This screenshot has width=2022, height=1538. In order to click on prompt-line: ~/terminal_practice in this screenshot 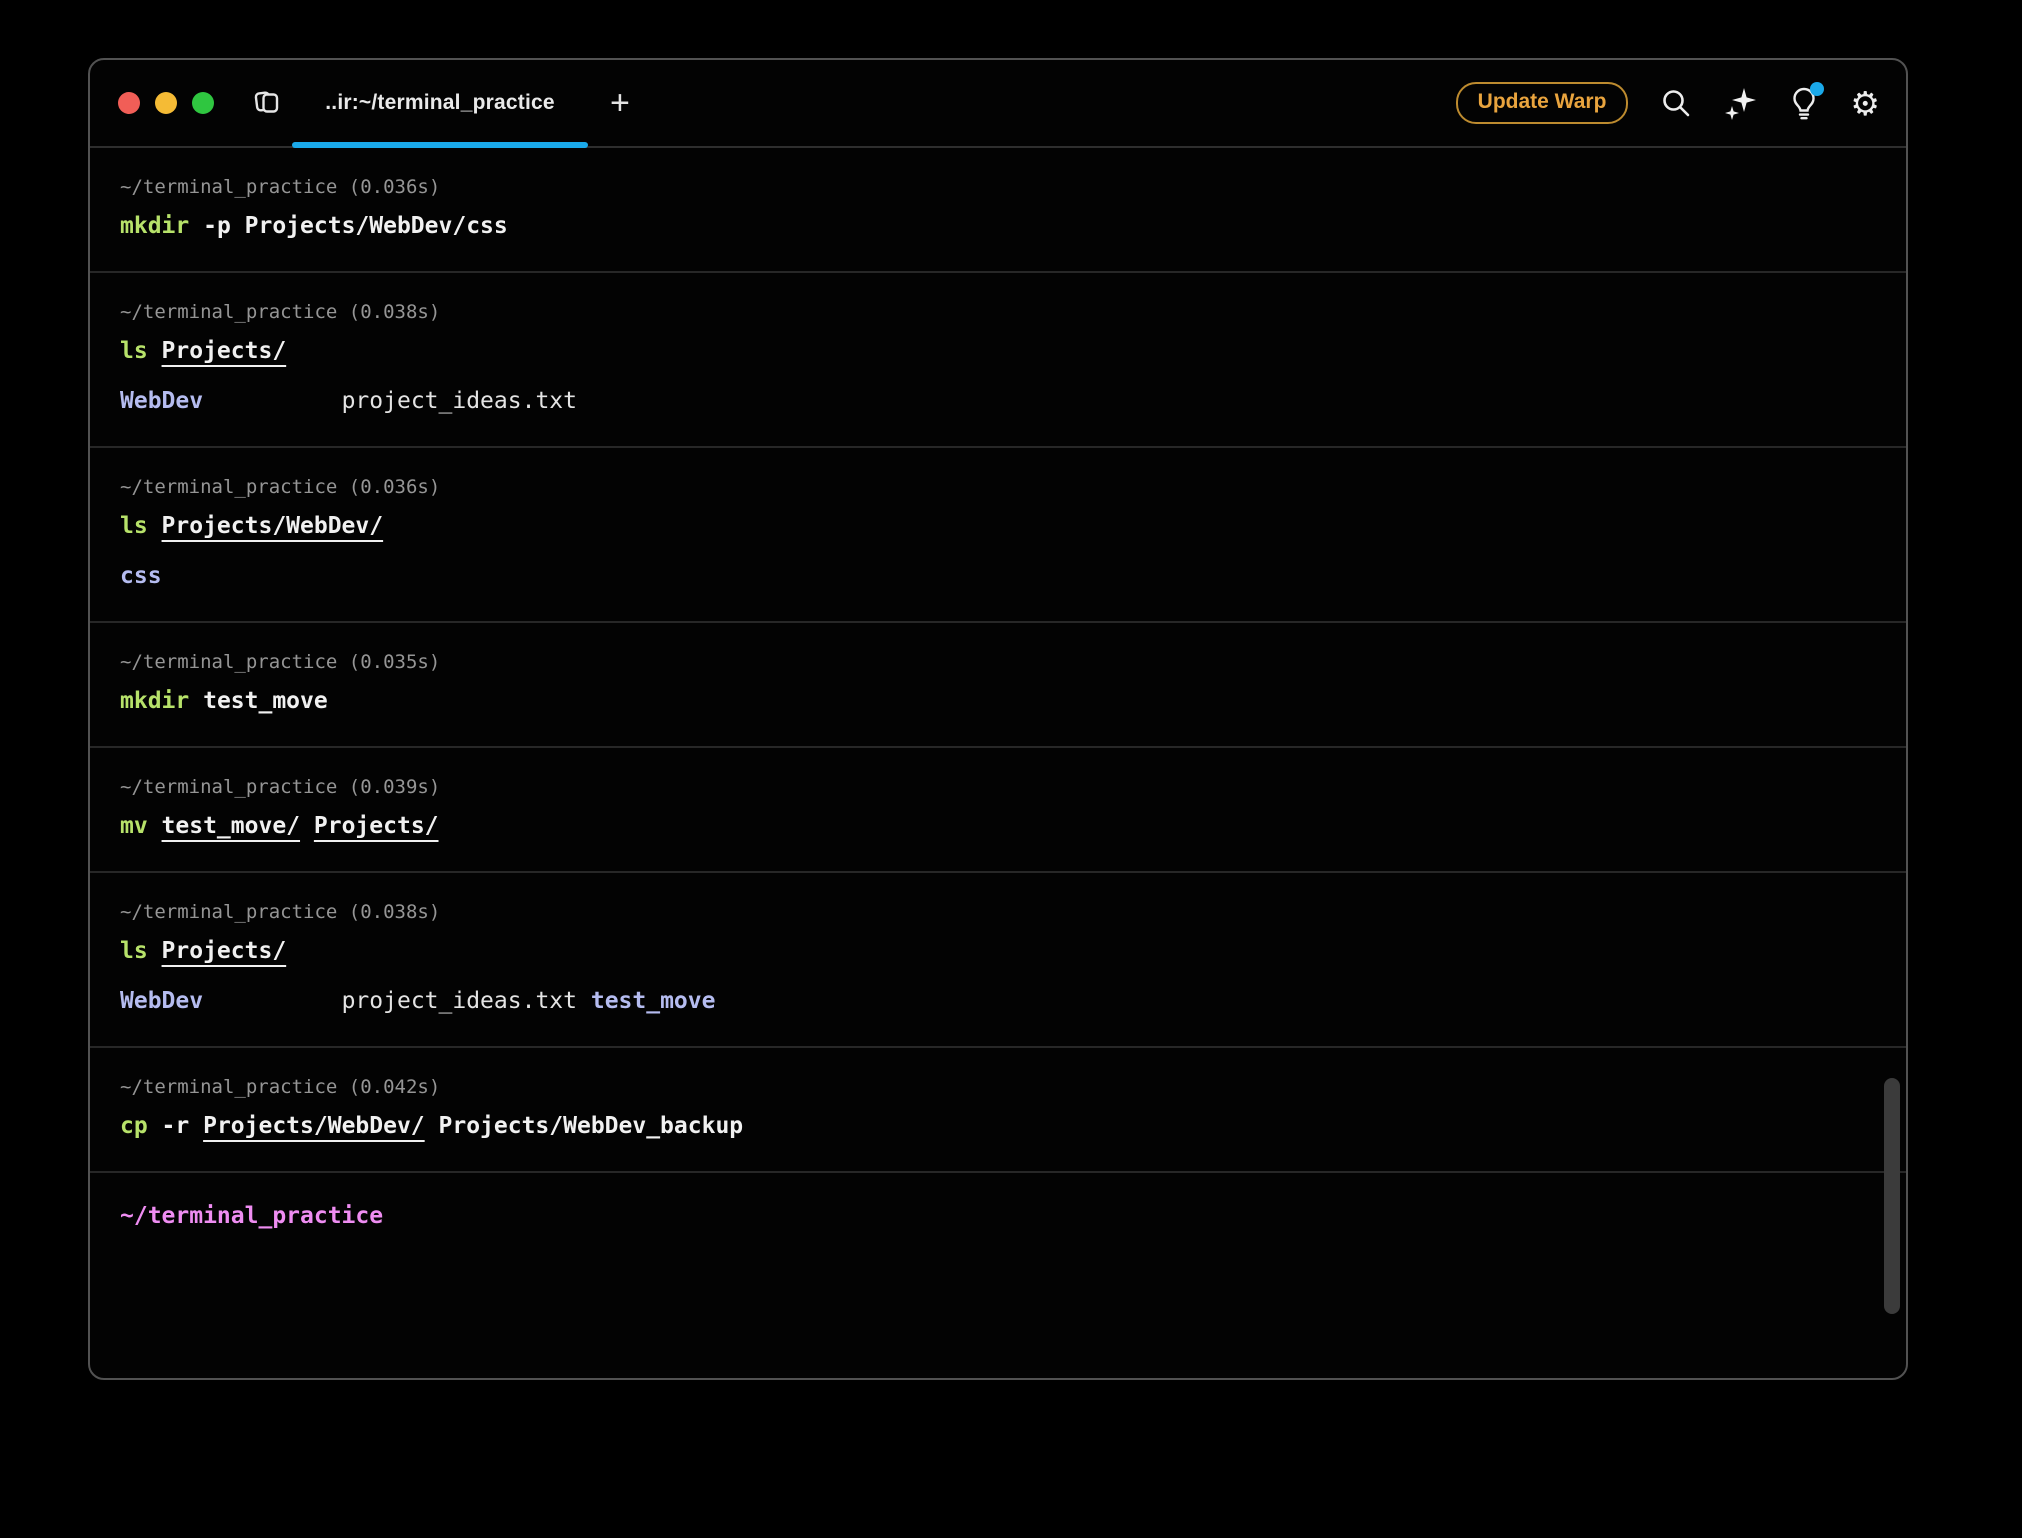, I will do `click(252, 1216)`.